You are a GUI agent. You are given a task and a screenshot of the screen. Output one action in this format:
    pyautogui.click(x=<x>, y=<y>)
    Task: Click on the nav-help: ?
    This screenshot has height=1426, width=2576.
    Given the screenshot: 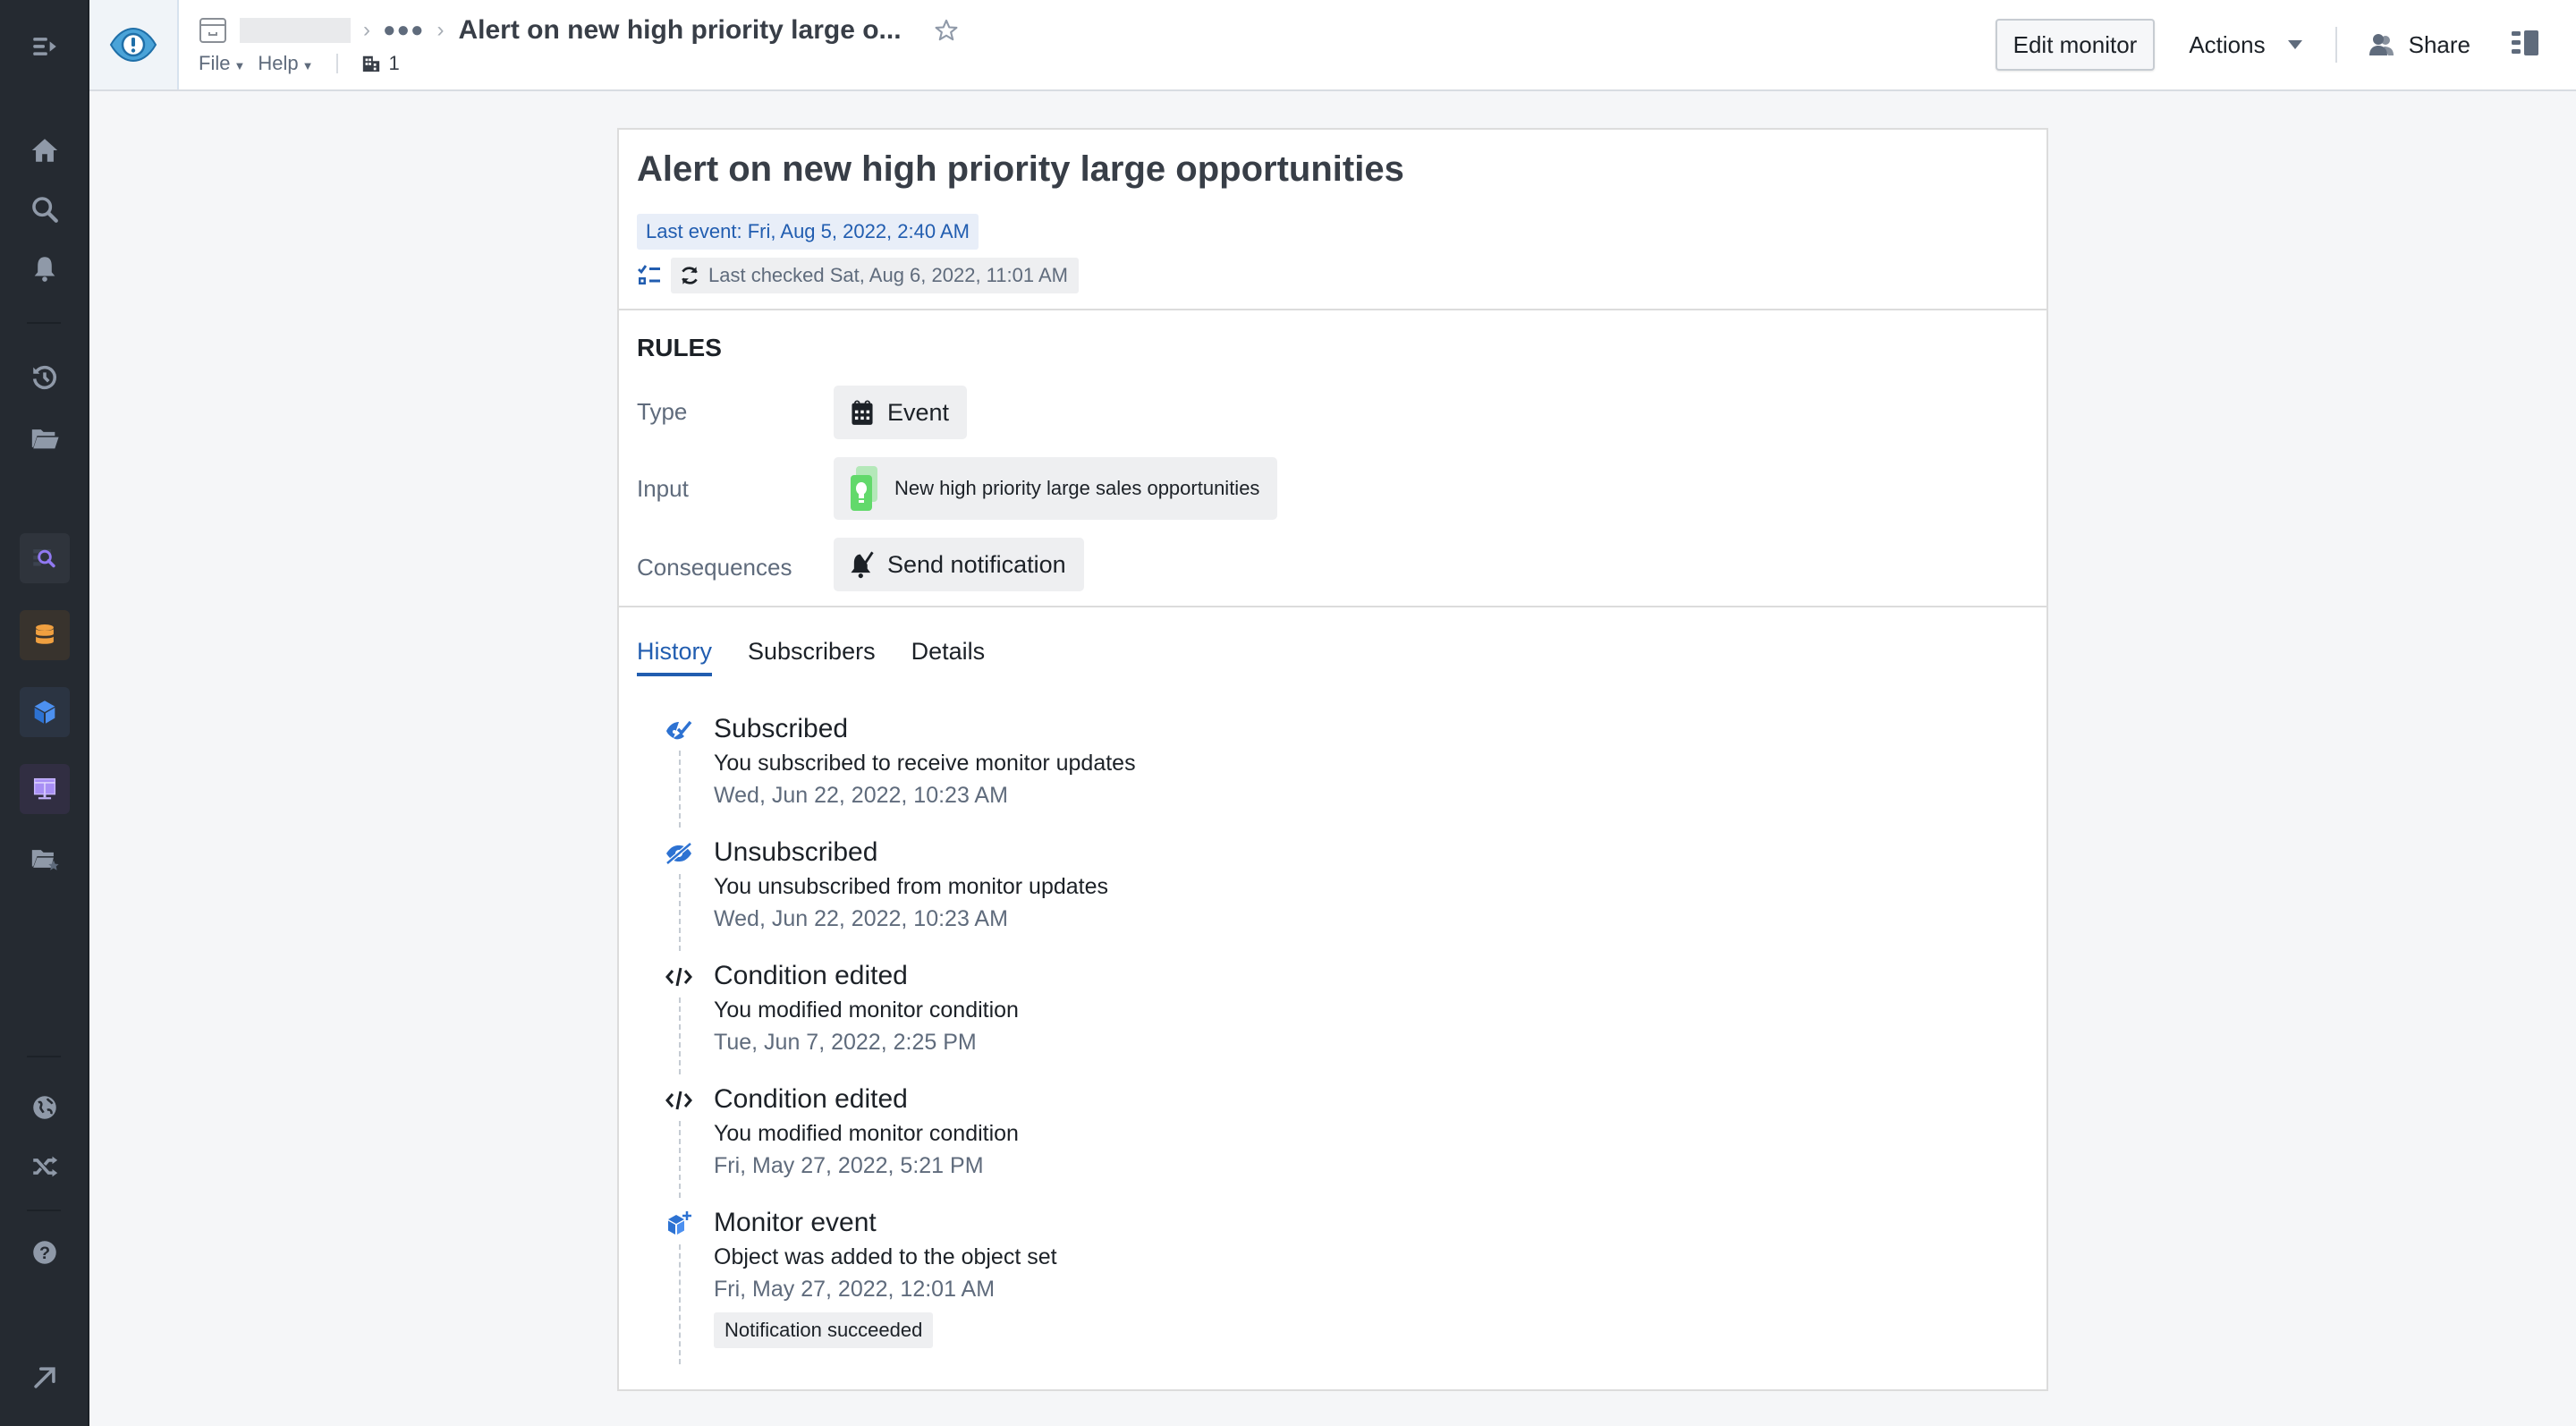 What is the action you would take?
    pyautogui.click(x=45, y=1252)
    